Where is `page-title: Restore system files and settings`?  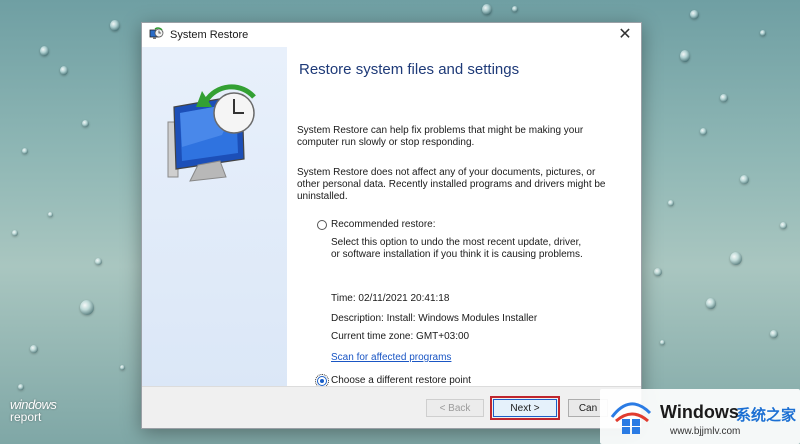
page-title: Restore system files and settings is located at coordinates (409, 69).